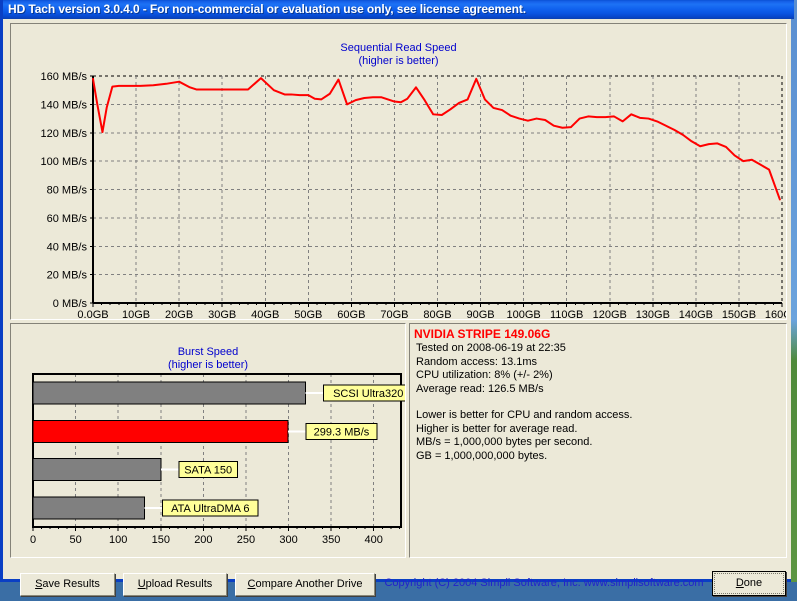 Image resolution: width=797 pixels, height=601 pixels. Describe the element at coordinates (39, 584) in the screenshot. I see `save-results-mnemonic: S` at that location.